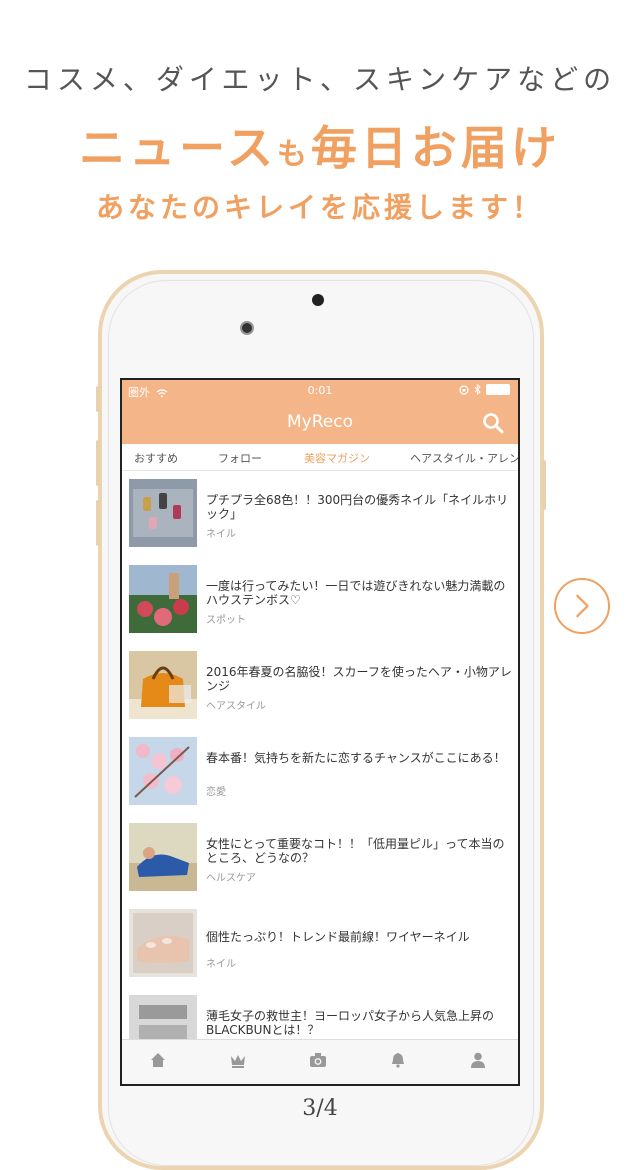 This screenshot has width=640, height=1170. I want to click on article-title: 薄毛女子の救世主！ヨーロッパ女子から人気急上昇のBLACKBUNとは！？, so click(350, 1023).